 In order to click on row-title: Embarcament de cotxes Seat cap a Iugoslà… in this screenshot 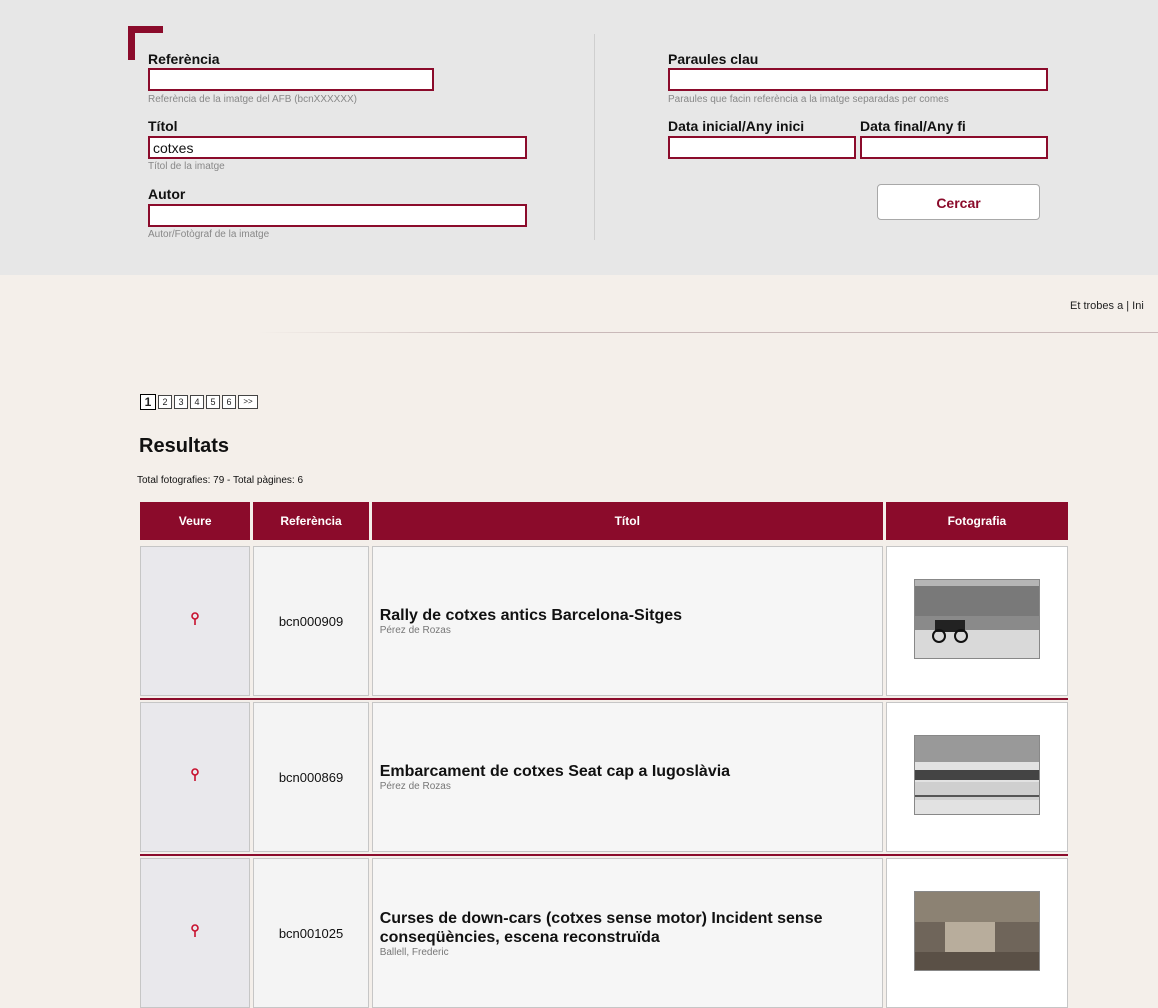, I will do `click(631, 771)`.